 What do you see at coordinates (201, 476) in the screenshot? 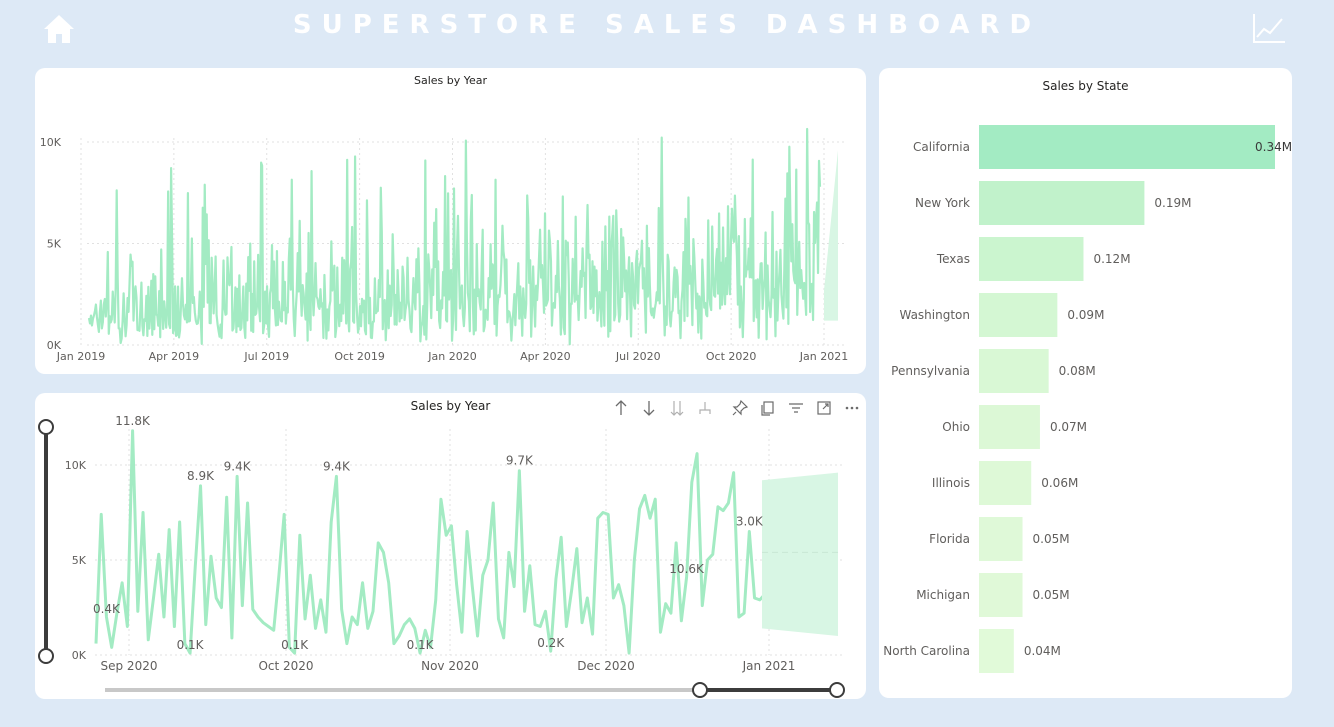
I see `data-label: 8.9K` at bounding box center [201, 476].